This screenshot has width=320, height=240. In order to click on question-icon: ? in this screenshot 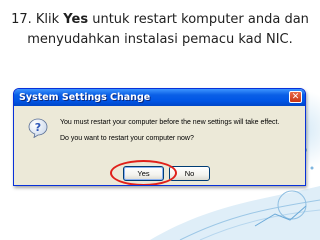, I will do `click(38, 128)`.